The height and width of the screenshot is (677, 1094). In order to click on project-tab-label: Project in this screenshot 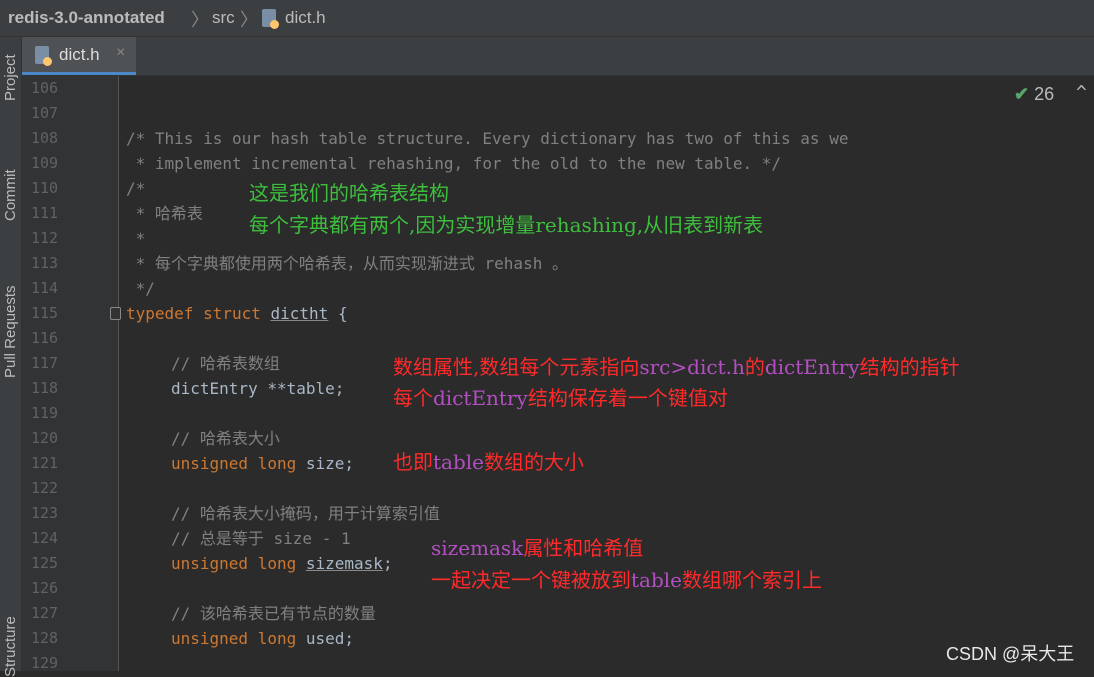, I will do `click(10, 77)`.